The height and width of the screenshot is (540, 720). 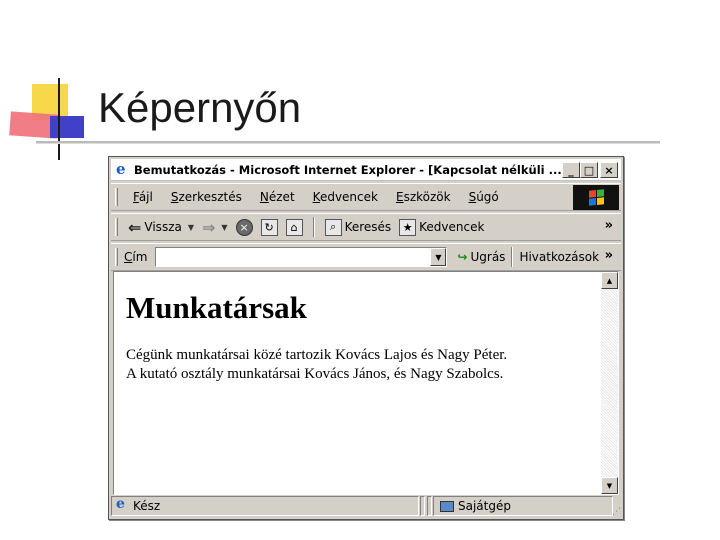 I want to click on zone-text: Sajátgép, so click(x=484, y=506).